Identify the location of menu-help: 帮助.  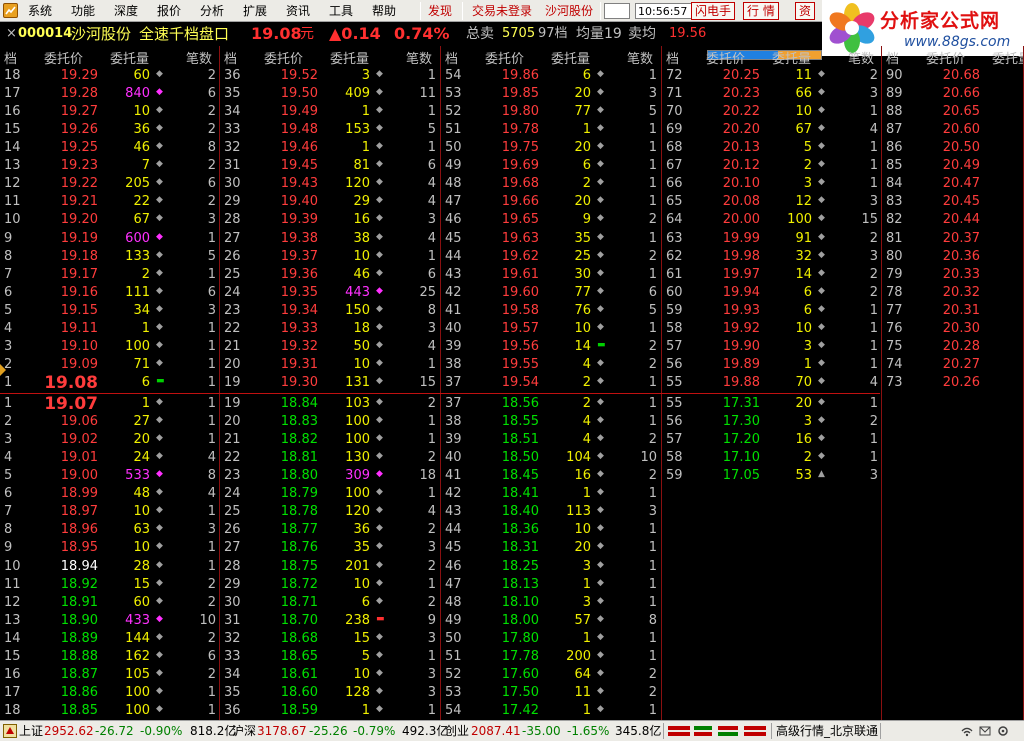
(384, 11).